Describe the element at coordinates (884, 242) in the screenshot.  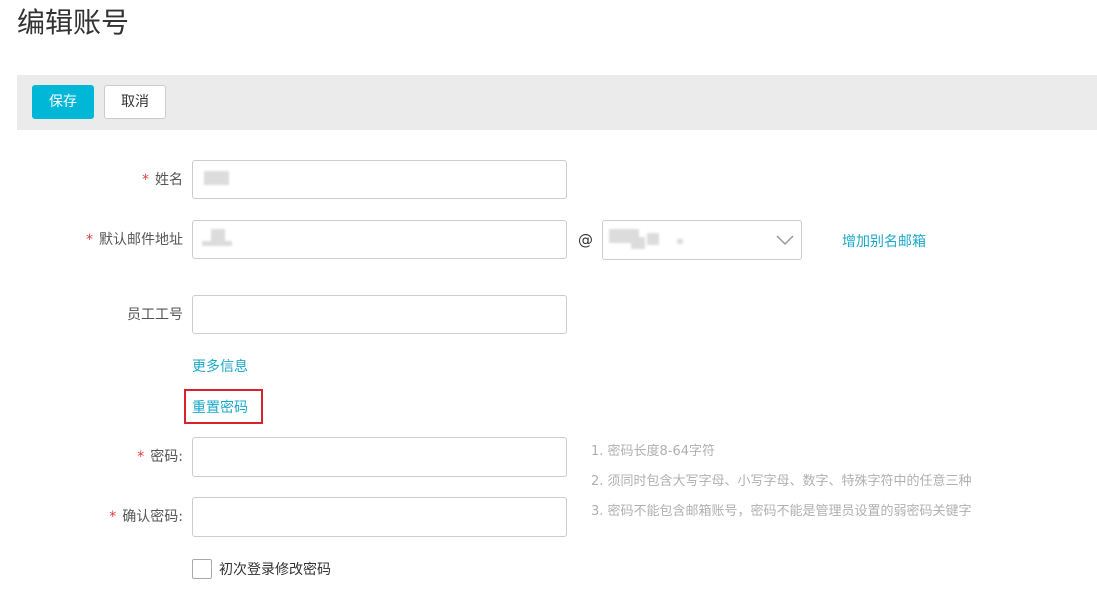
I see `add-alias-email-link: 增加别名邮箱` at that location.